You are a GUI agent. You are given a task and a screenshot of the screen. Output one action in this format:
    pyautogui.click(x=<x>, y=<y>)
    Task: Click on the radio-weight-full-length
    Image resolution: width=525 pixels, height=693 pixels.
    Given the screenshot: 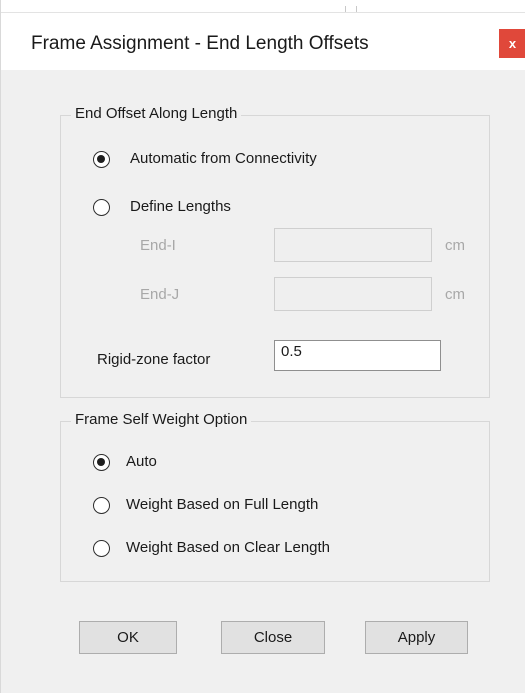 What is the action you would take?
    pyautogui.click(x=101, y=505)
    